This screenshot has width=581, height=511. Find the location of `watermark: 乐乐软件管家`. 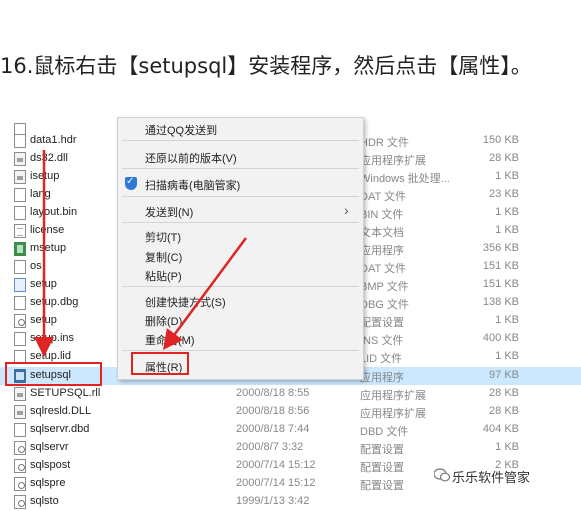

watermark: 乐乐软件管家 is located at coordinates (491, 478).